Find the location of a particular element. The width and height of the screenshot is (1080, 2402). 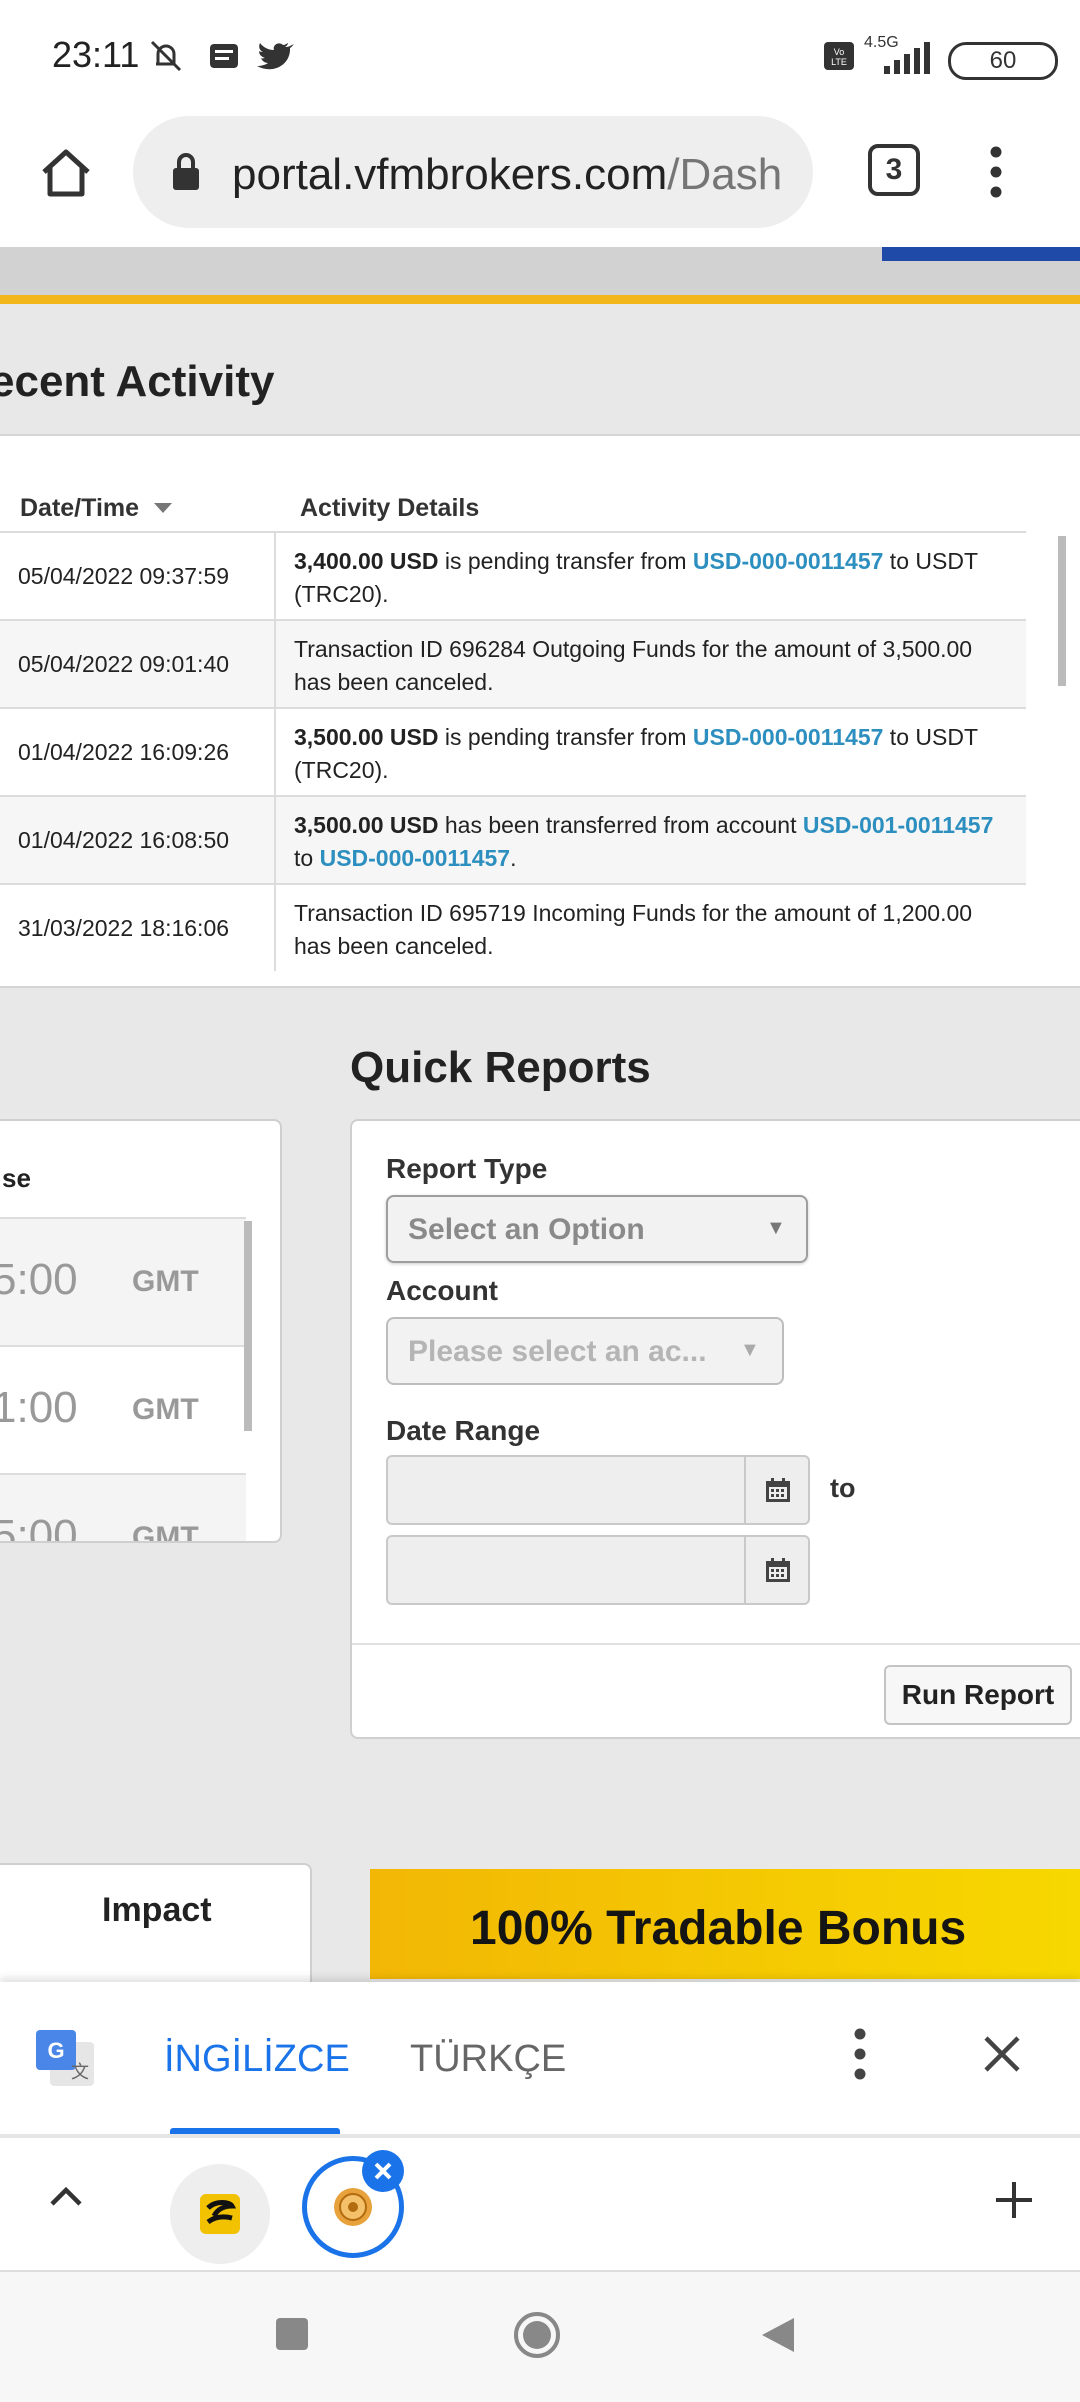

add-tab-icon is located at coordinates (1014, 2200).